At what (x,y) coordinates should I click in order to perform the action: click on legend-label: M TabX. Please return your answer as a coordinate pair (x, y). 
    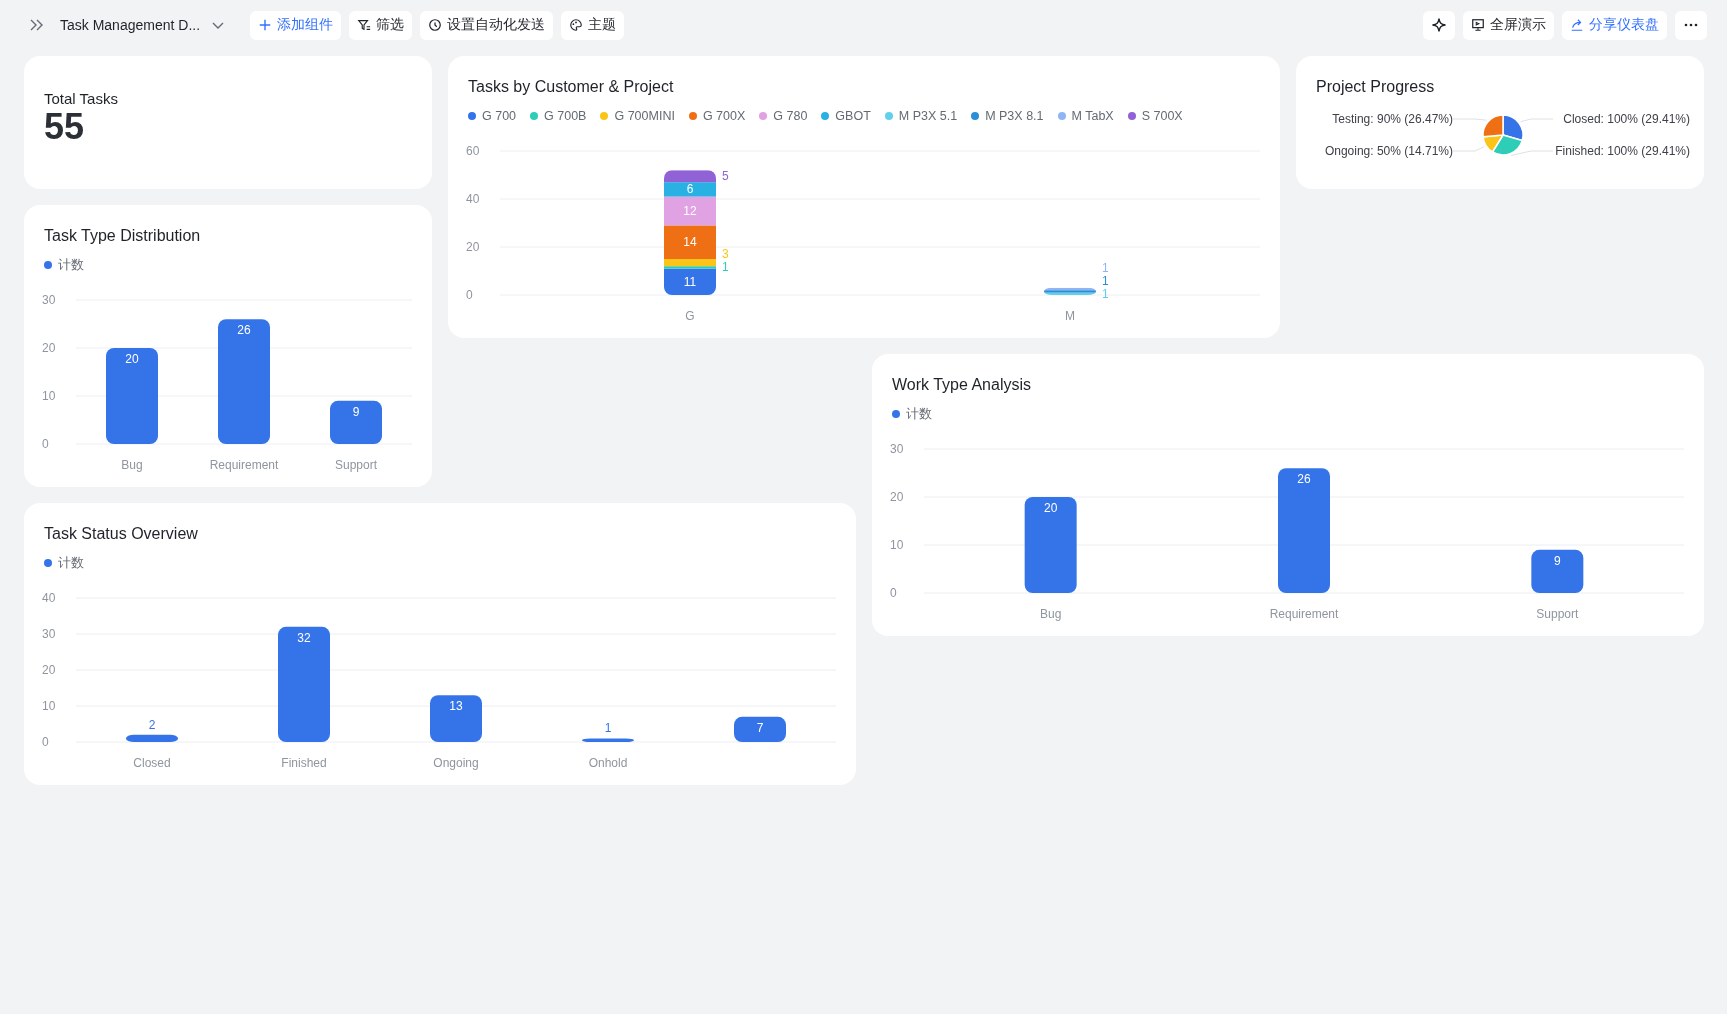
    Looking at the image, I should click on (1092, 116).